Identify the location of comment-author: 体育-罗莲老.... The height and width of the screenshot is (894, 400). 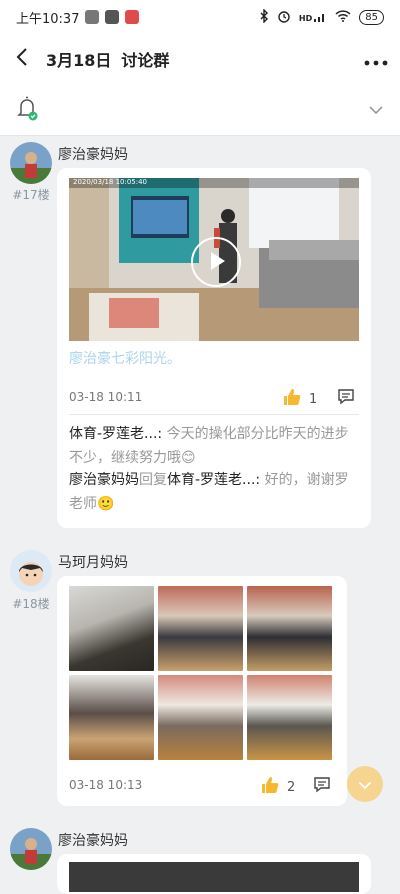
(113, 434).